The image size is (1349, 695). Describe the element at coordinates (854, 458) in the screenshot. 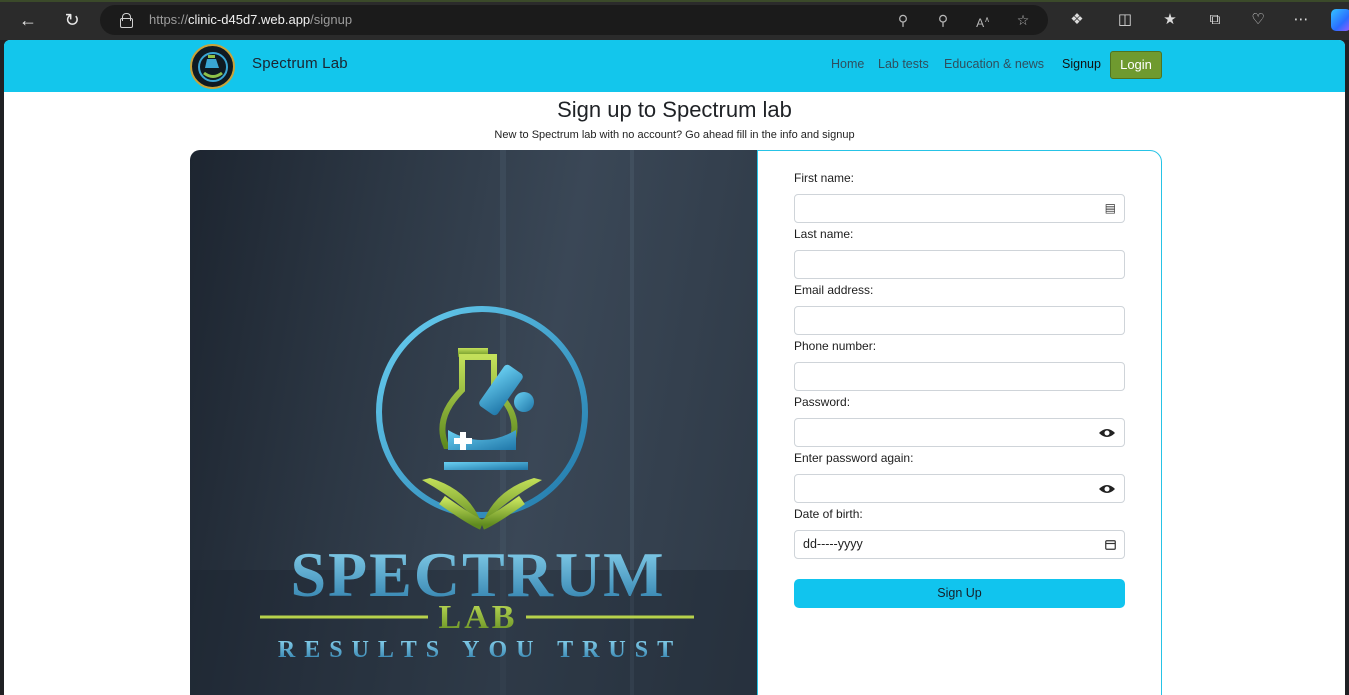

I see `confirm-password-label: Enter password again:` at that location.